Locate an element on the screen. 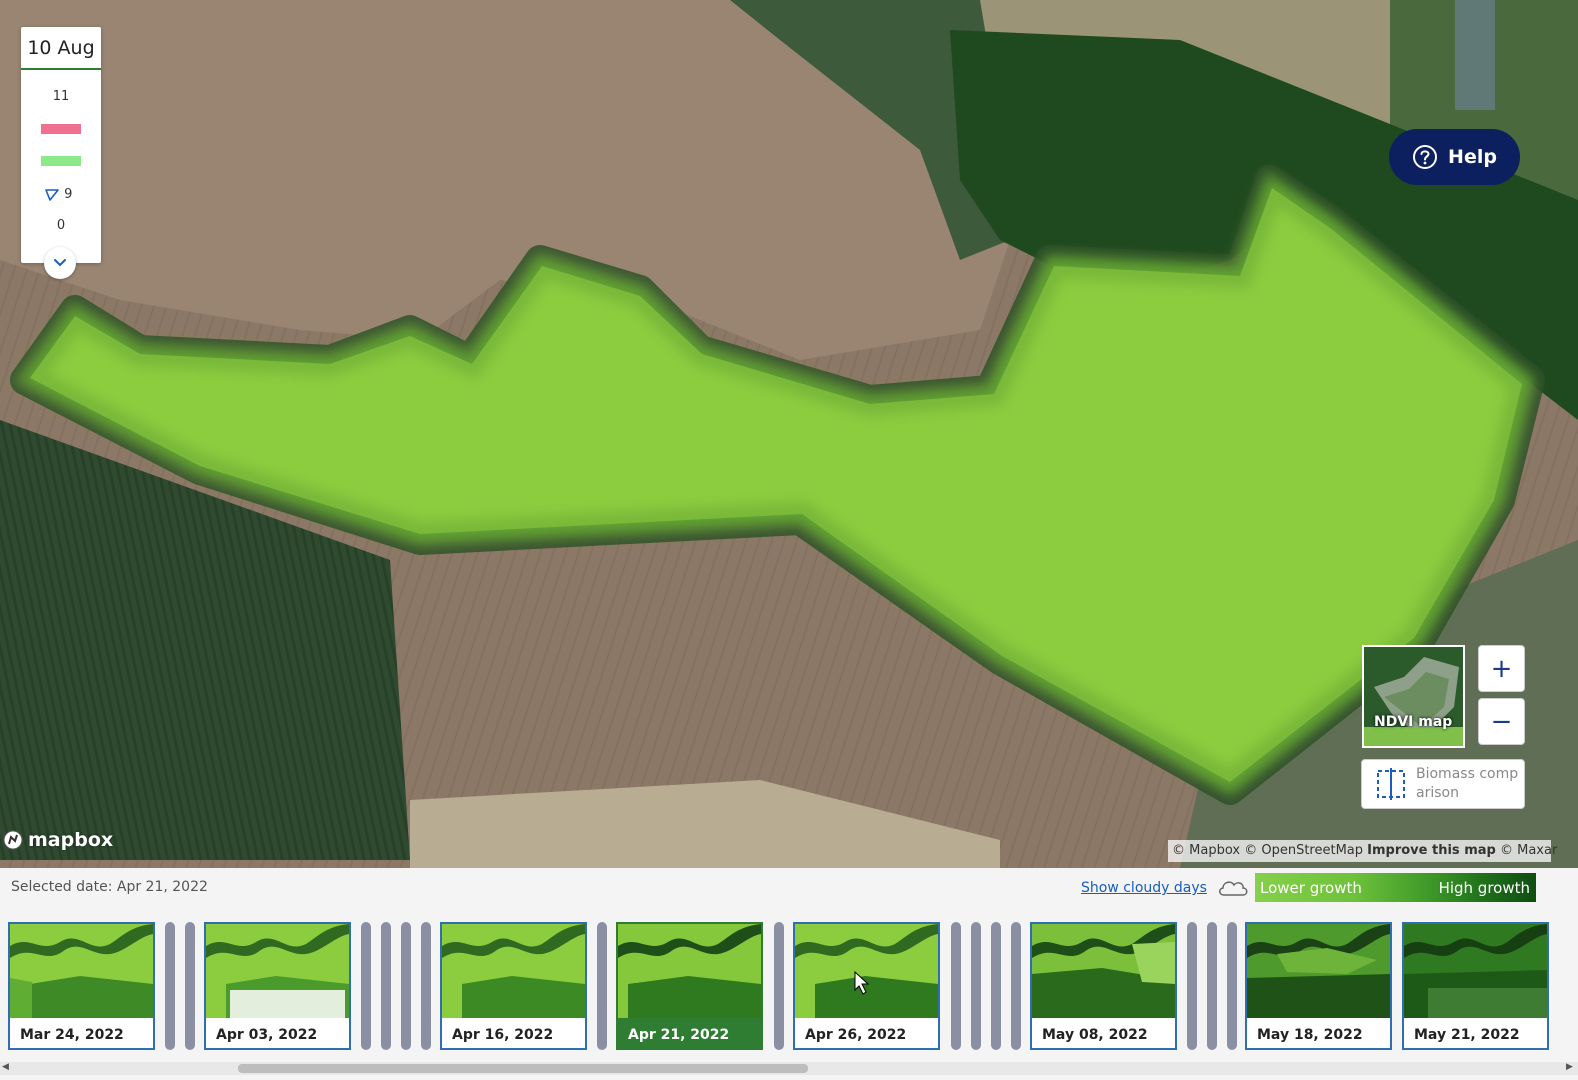 The image size is (1578, 1080). date-card: Mar 24, 2022 is located at coordinates (81, 986).